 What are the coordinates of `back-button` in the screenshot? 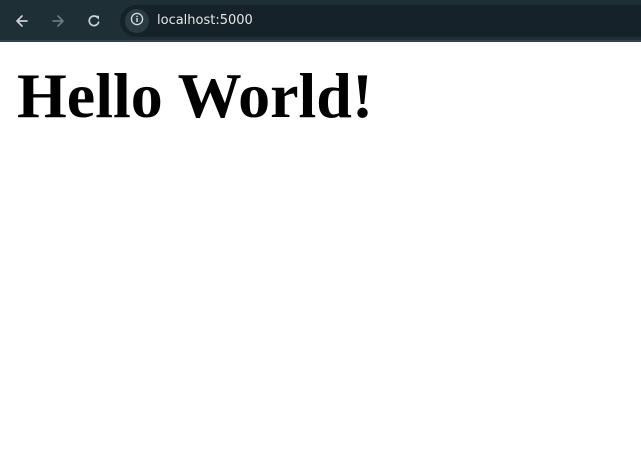 It's located at (22, 21).